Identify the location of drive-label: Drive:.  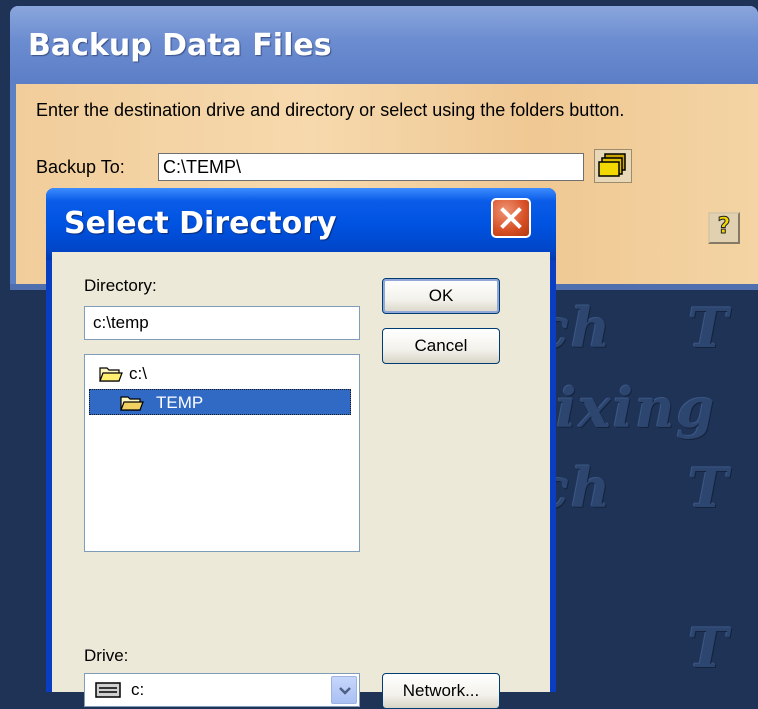
(106, 655).